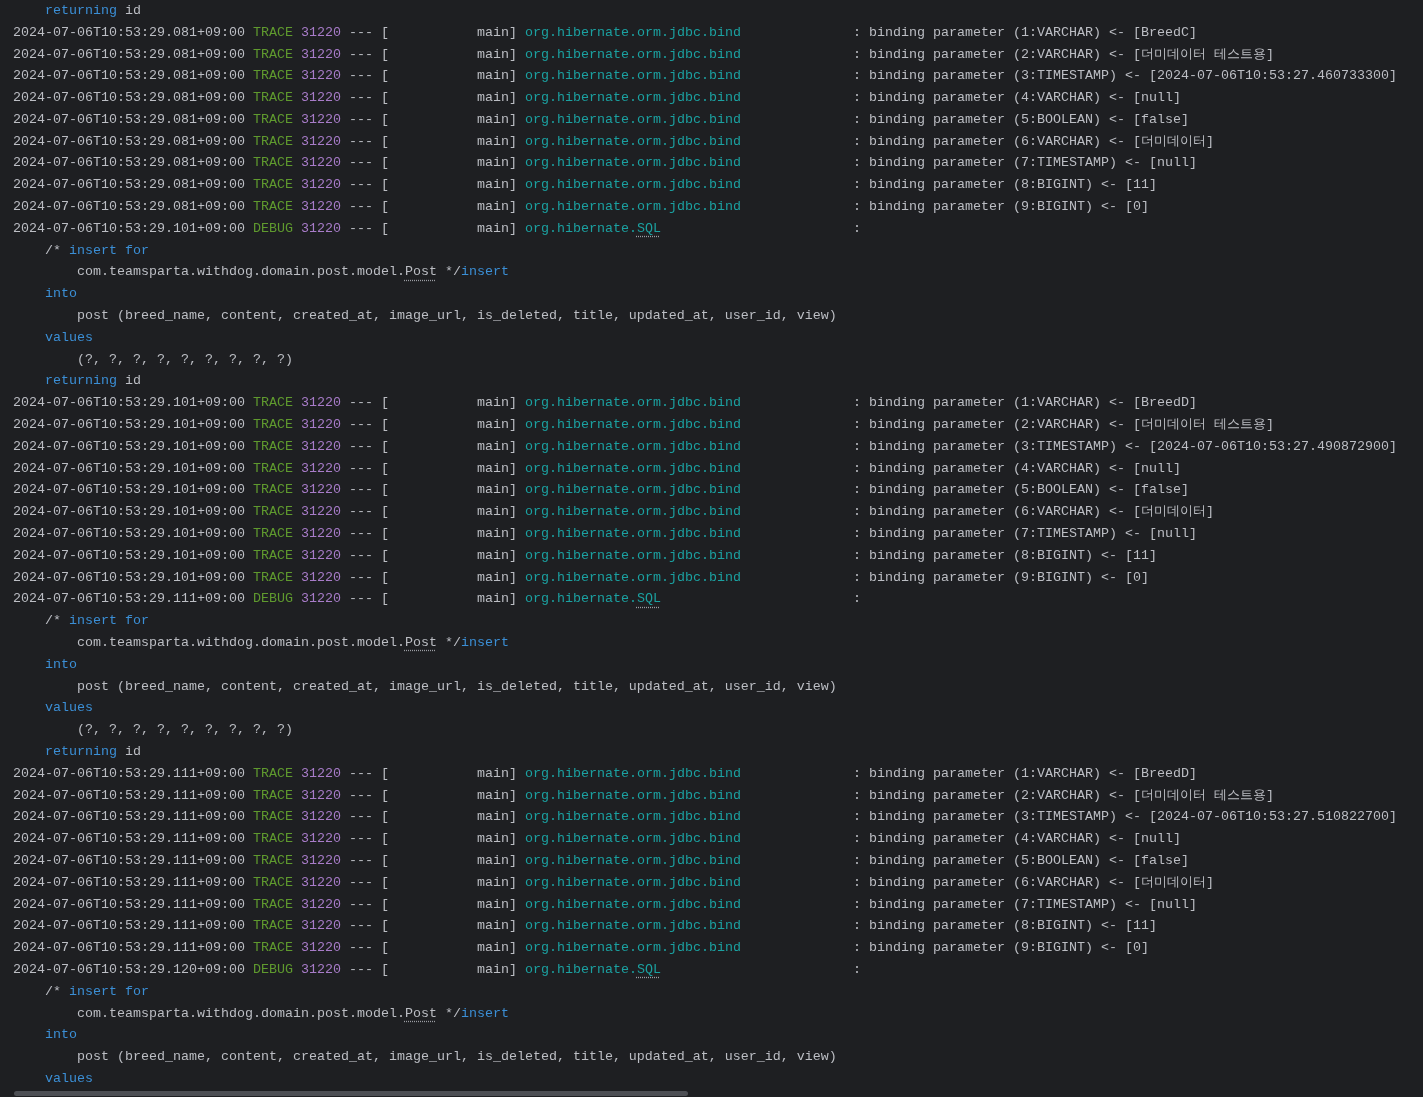  What do you see at coordinates (273, 599) in the screenshot?
I see `log-level: DEBUG` at bounding box center [273, 599].